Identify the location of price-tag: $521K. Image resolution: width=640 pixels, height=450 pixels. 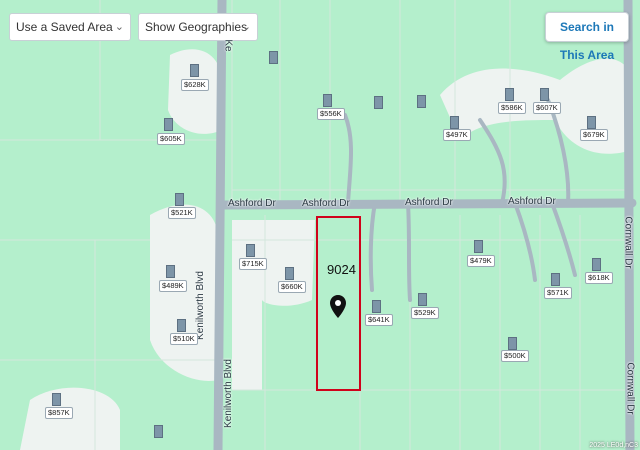
(182, 213).